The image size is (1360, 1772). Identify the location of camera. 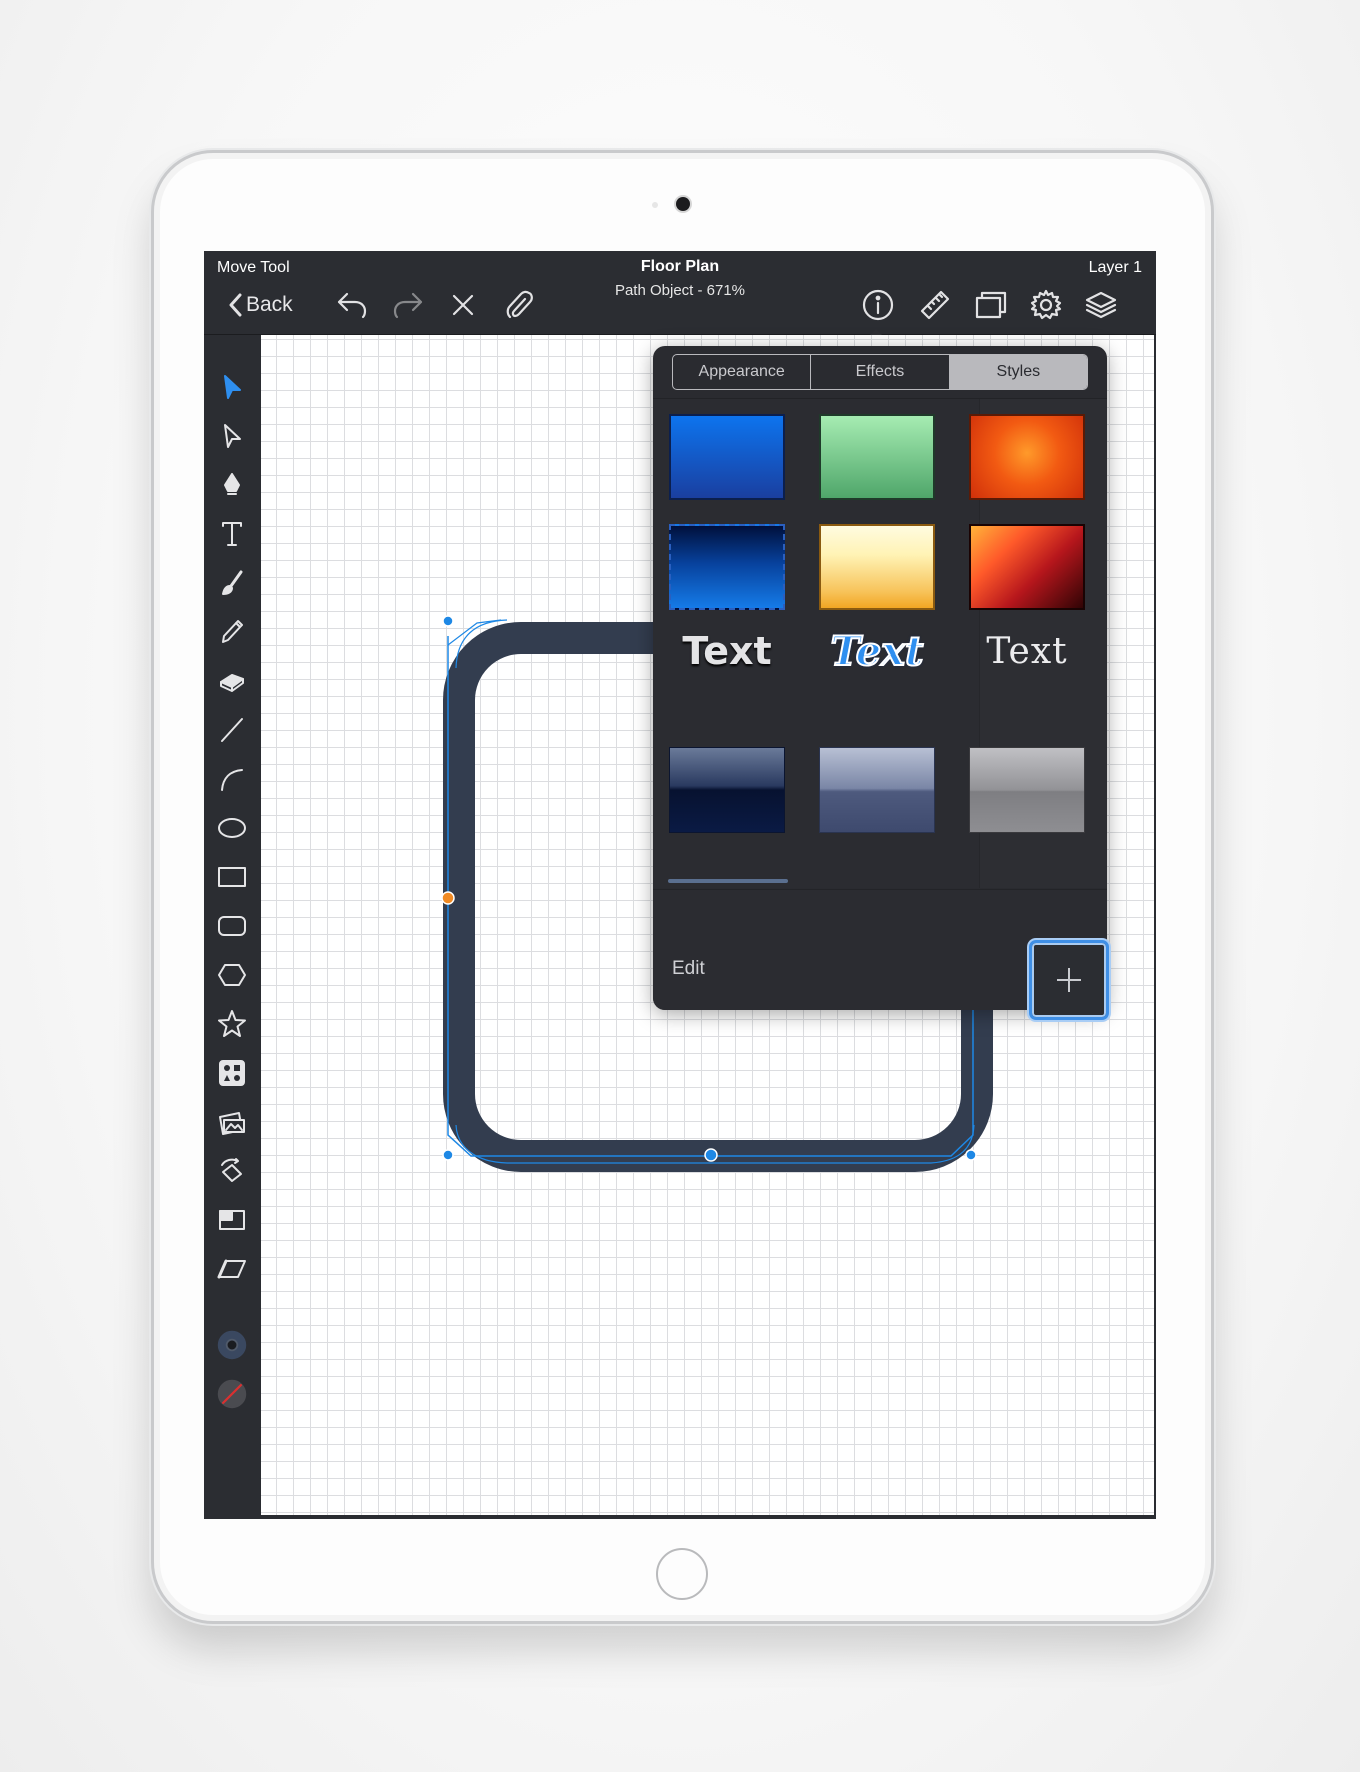
(683, 204).